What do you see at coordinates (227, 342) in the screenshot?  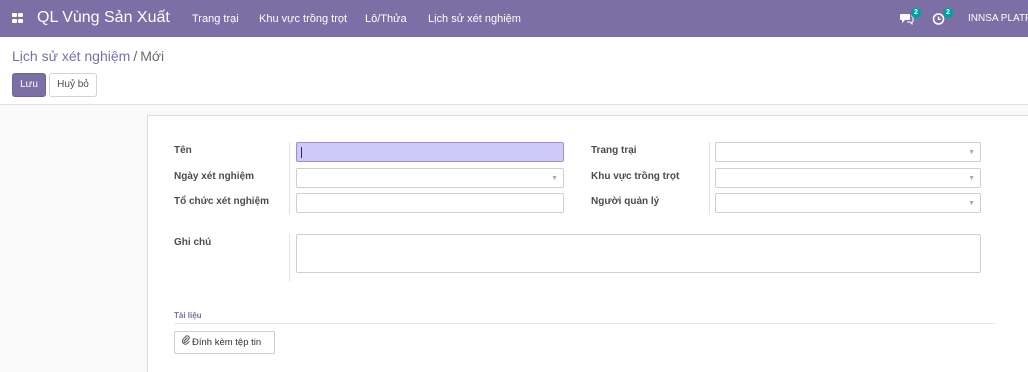 I see `attach-file-label: Đính kèm tệp tin` at bounding box center [227, 342].